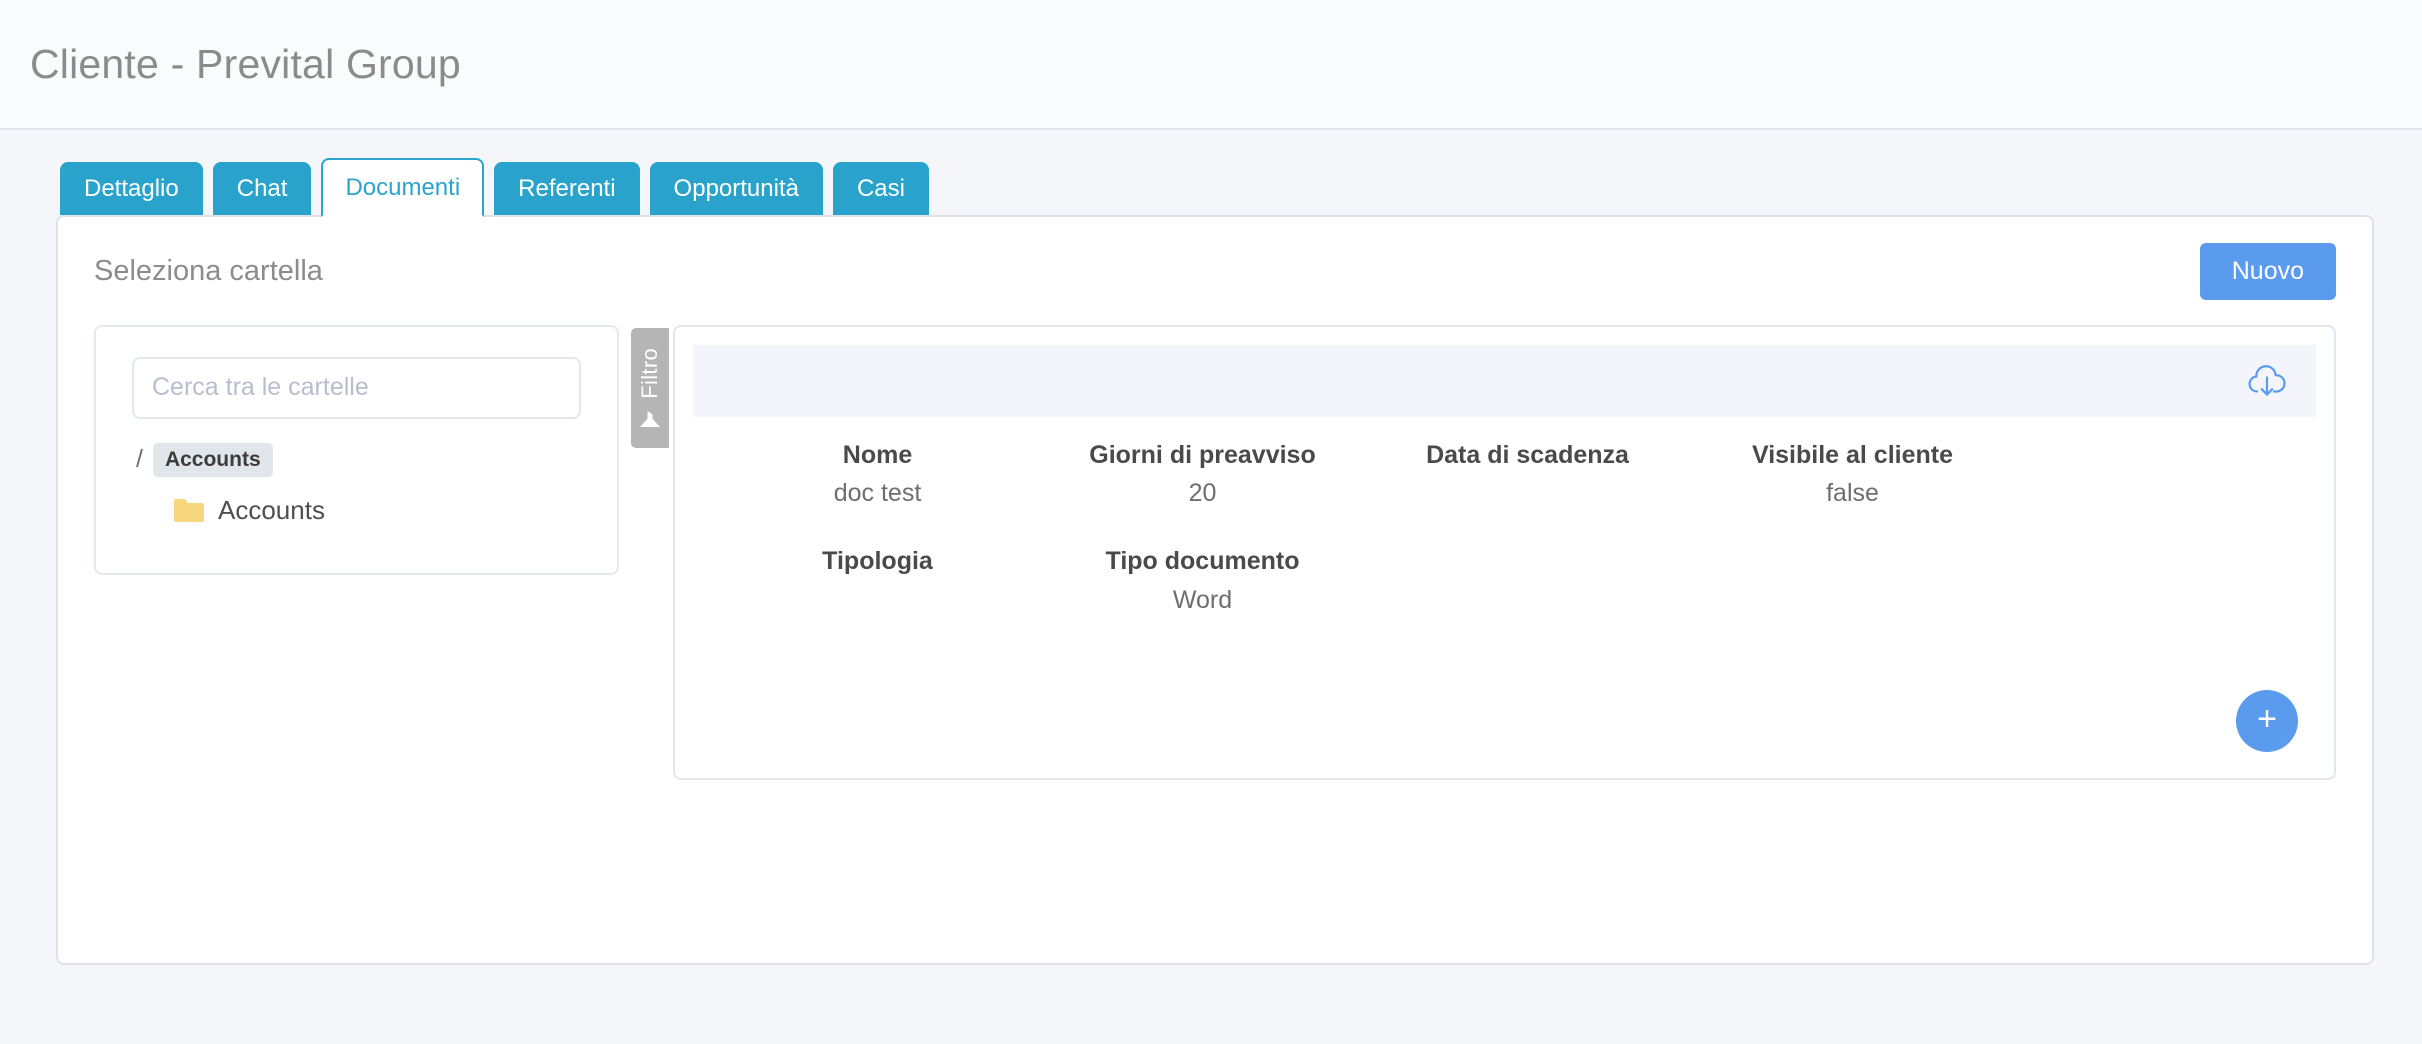 Image resolution: width=2422 pixels, height=1044 pixels. What do you see at coordinates (650, 416) in the screenshot?
I see `funnel-icon` at bounding box center [650, 416].